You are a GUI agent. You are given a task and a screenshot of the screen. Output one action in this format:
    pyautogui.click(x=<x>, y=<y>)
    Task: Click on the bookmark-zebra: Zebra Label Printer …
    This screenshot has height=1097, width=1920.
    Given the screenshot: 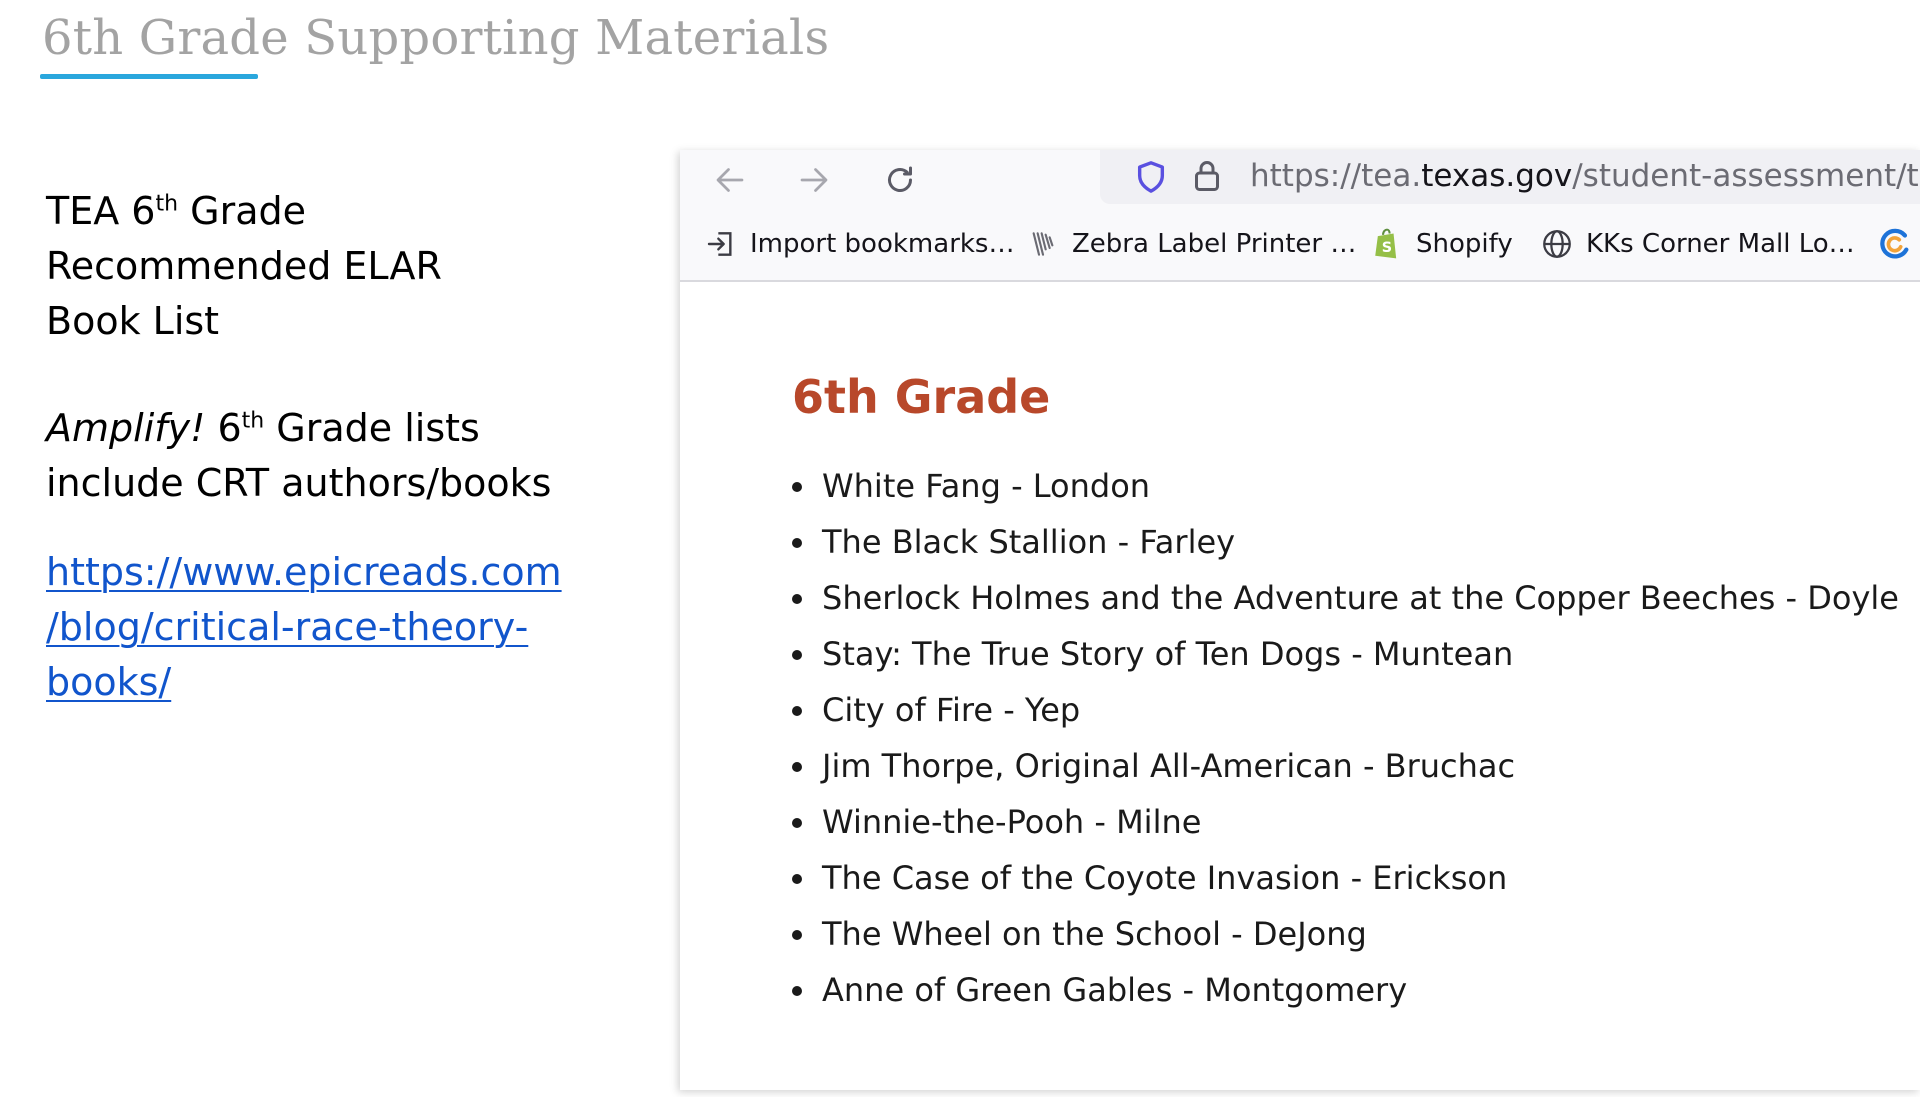 What is the action you would take?
    pyautogui.click(x=1191, y=244)
    